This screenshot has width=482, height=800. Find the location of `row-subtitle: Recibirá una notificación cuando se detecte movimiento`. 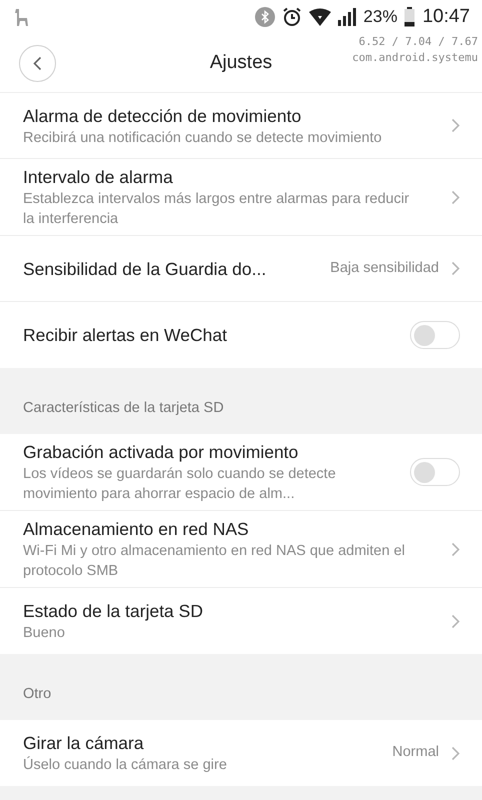

row-subtitle: Recibirá una notificación cuando se detecte movimiento is located at coordinates (203, 138).